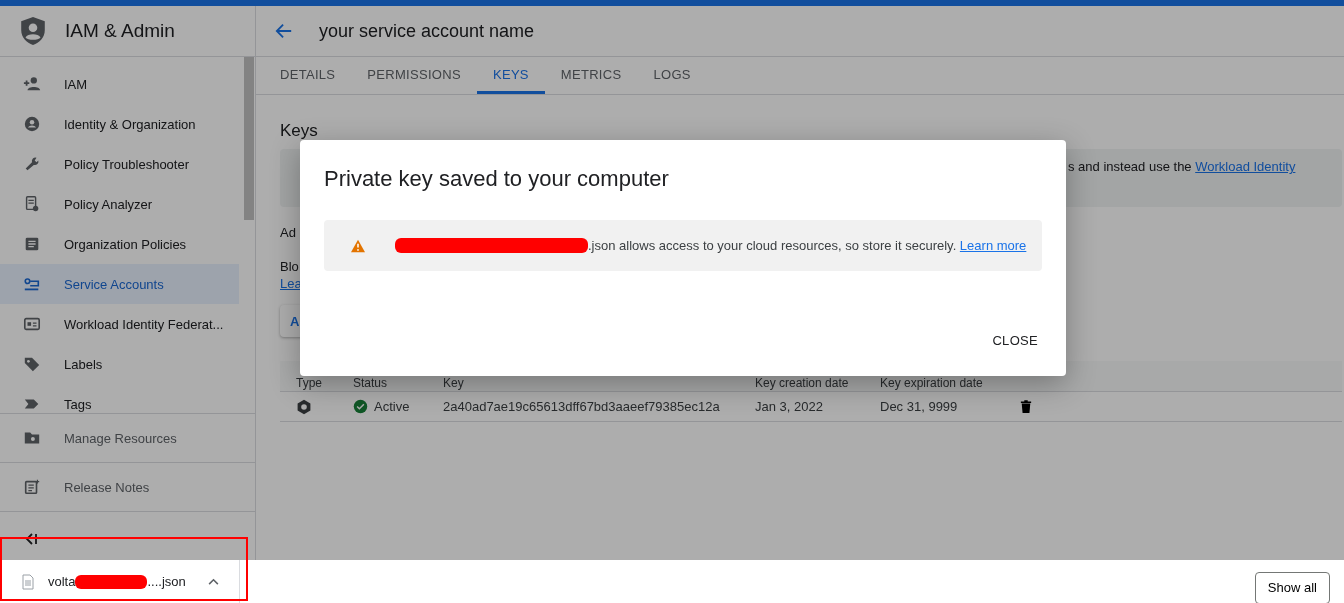 The width and height of the screenshot is (1344, 603). I want to click on sidebar-item: Organization Policies, so click(119, 244).